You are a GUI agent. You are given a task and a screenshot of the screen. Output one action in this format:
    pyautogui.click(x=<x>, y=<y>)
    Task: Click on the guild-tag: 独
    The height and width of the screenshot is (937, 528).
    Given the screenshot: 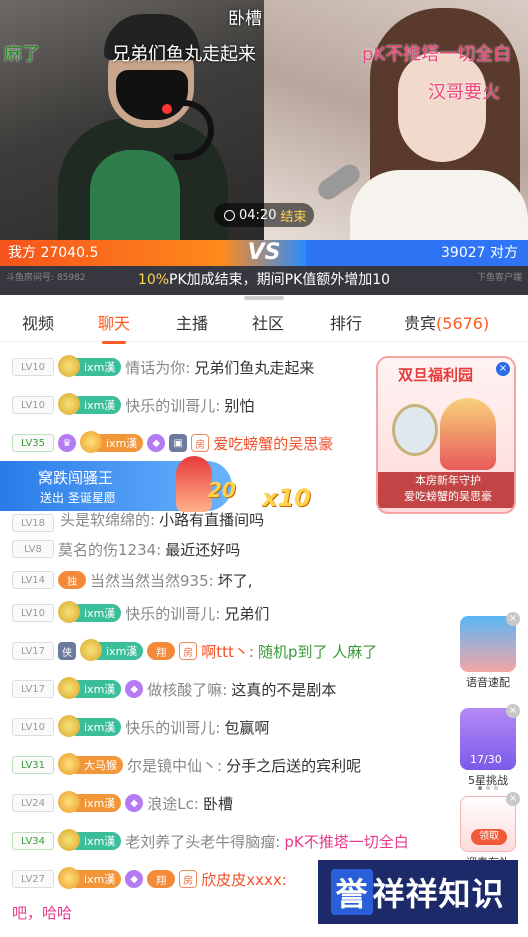 What is the action you would take?
    pyautogui.click(x=72, y=580)
    